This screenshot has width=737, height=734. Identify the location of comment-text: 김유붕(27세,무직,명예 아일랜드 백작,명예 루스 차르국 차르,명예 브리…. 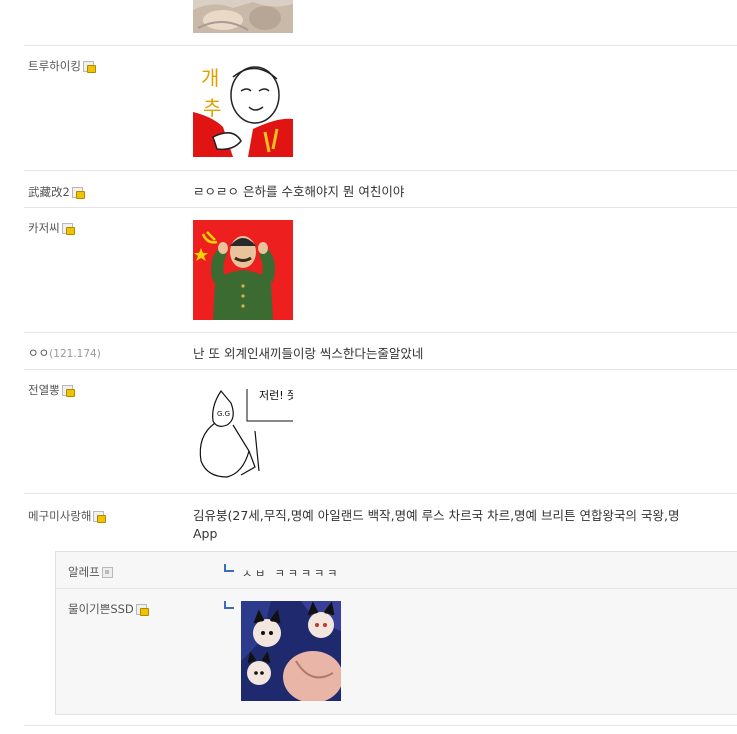
(436, 515).